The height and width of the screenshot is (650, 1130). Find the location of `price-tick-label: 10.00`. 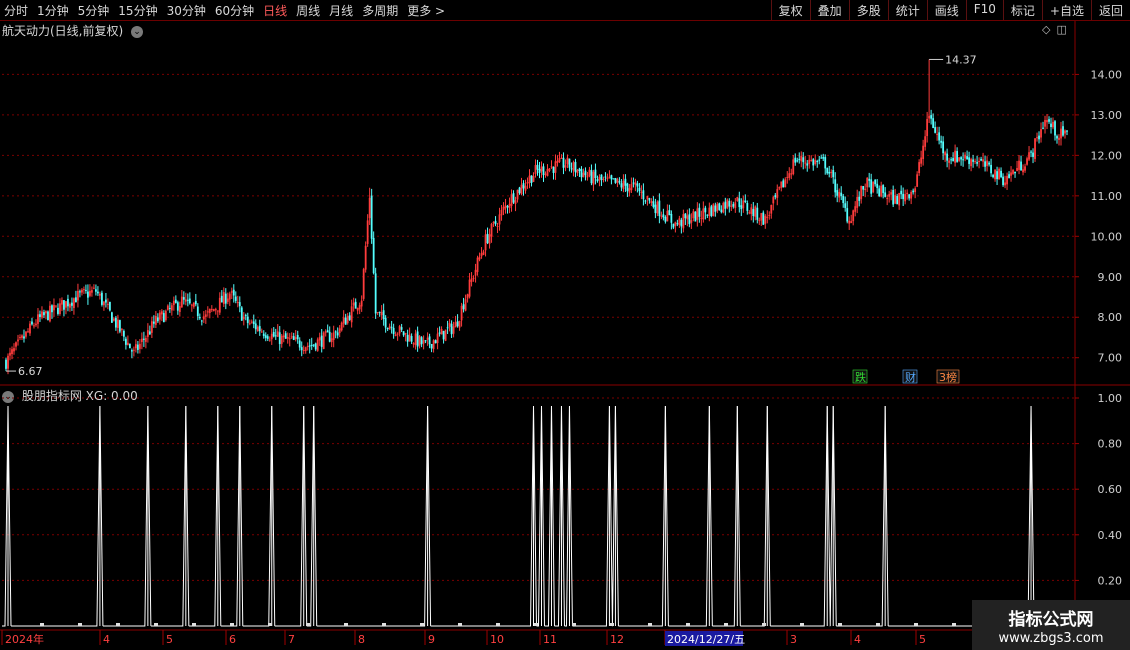

price-tick-label: 10.00 is located at coordinates (1107, 236).